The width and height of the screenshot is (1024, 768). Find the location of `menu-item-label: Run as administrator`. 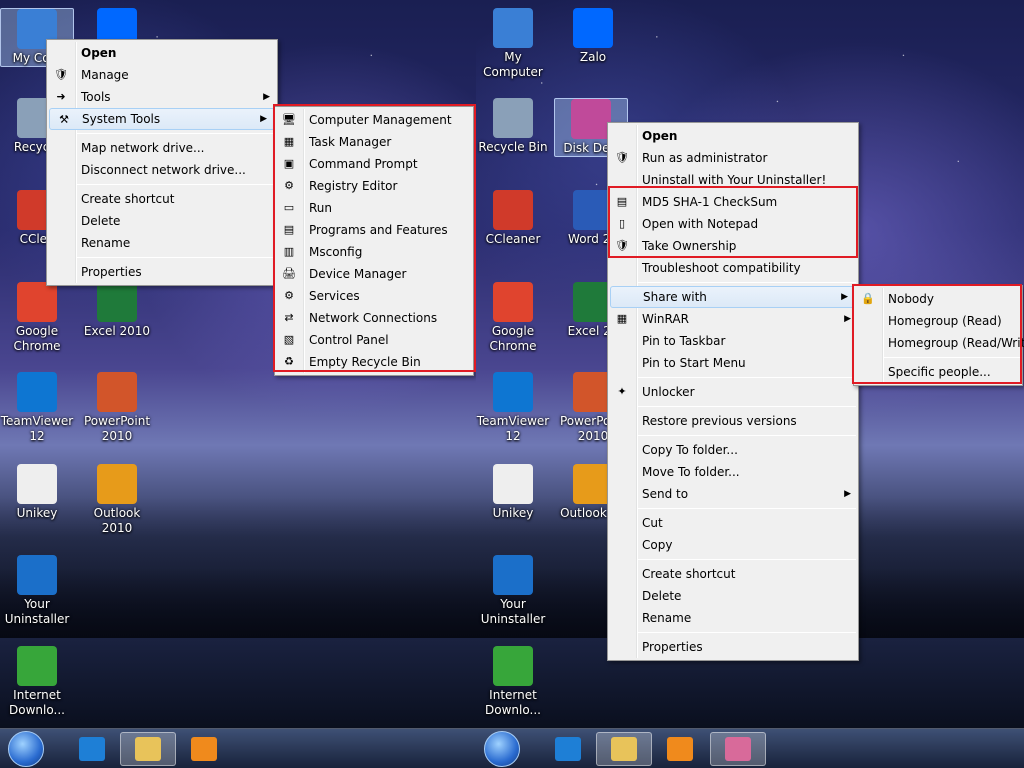

menu-item-label: Run as administrator is located at coordinates (705, 158).